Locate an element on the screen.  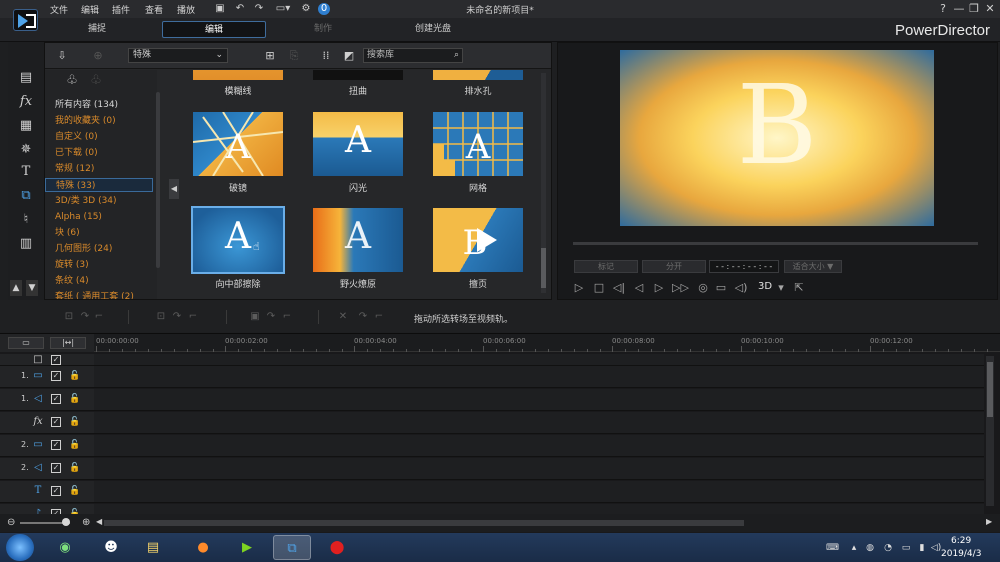
category-scrollbar is located at coordinates (158, 180).